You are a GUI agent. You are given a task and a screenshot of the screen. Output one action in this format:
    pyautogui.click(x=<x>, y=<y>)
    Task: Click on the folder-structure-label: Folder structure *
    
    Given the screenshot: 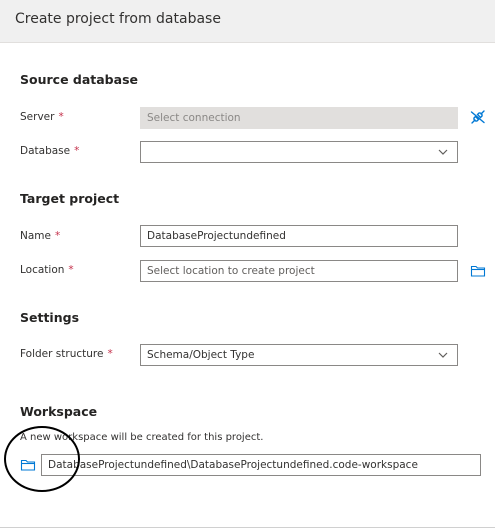 What is the action you would take?
    pyautogui.click(x=66, y=354)
    